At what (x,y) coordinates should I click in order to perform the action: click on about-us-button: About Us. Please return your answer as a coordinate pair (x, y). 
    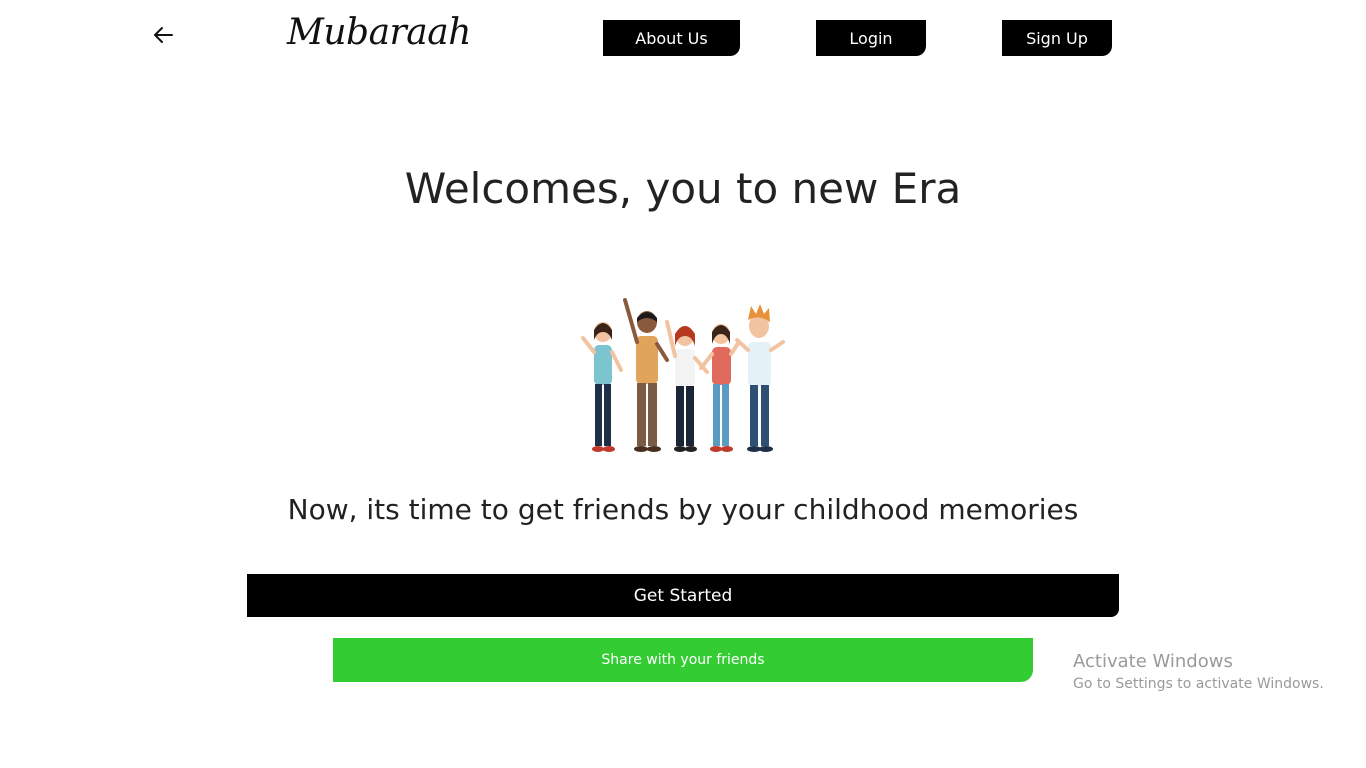
    Looking at the image, I should click on (671, 38).